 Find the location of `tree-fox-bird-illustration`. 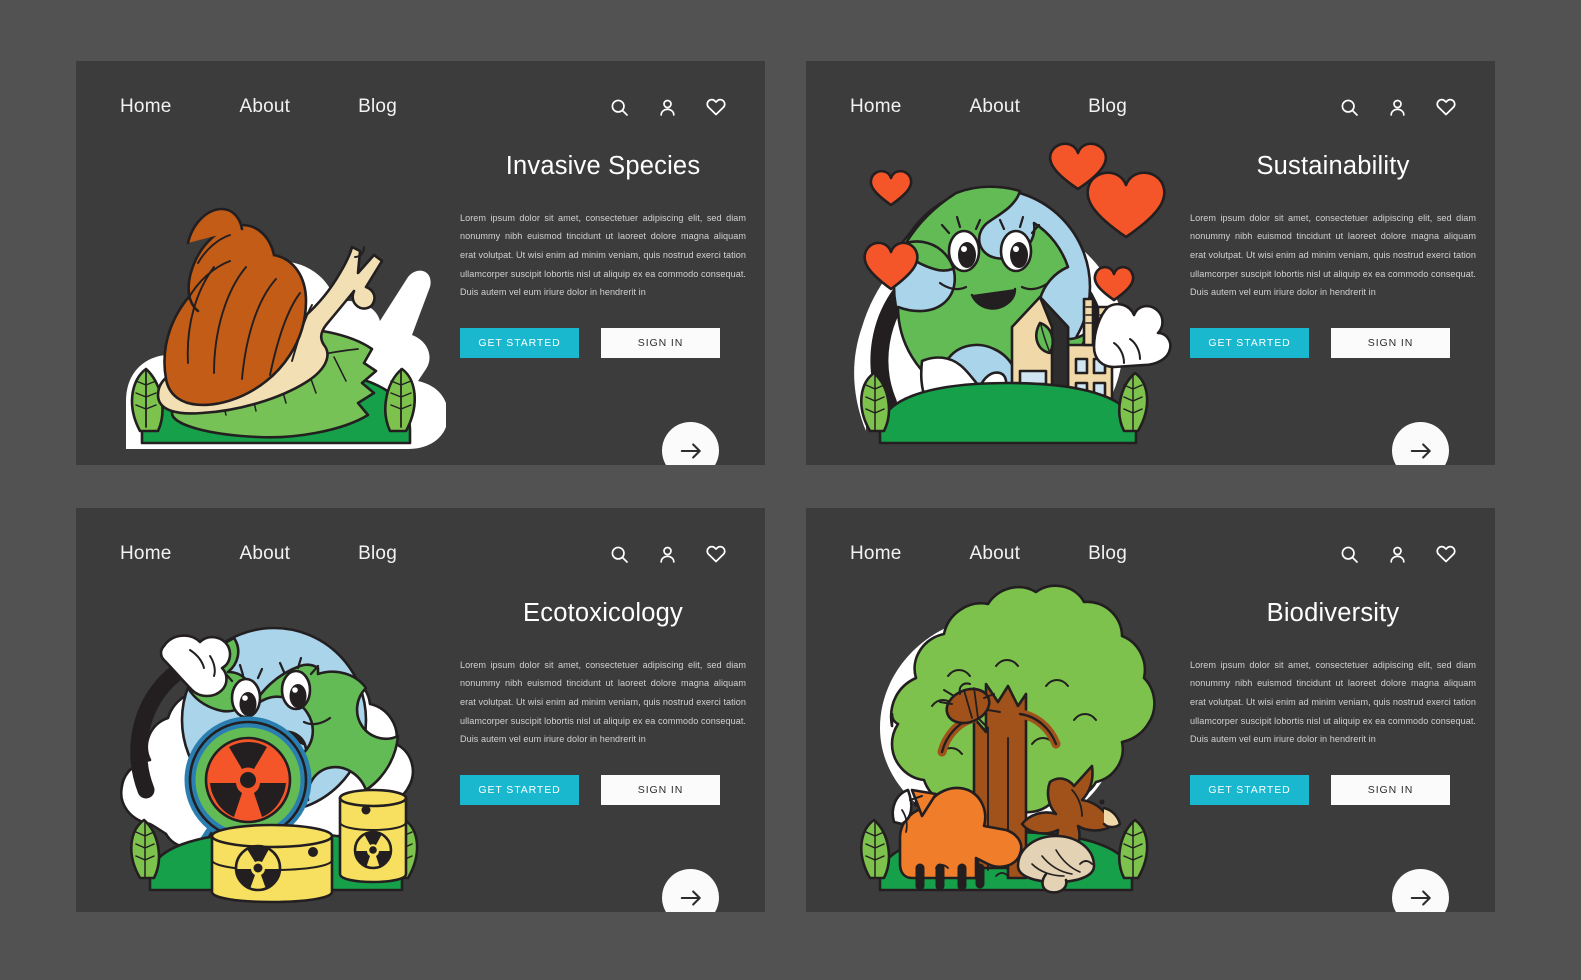

tree-fox-bird-illustration is located at coordinates (1006, 743).